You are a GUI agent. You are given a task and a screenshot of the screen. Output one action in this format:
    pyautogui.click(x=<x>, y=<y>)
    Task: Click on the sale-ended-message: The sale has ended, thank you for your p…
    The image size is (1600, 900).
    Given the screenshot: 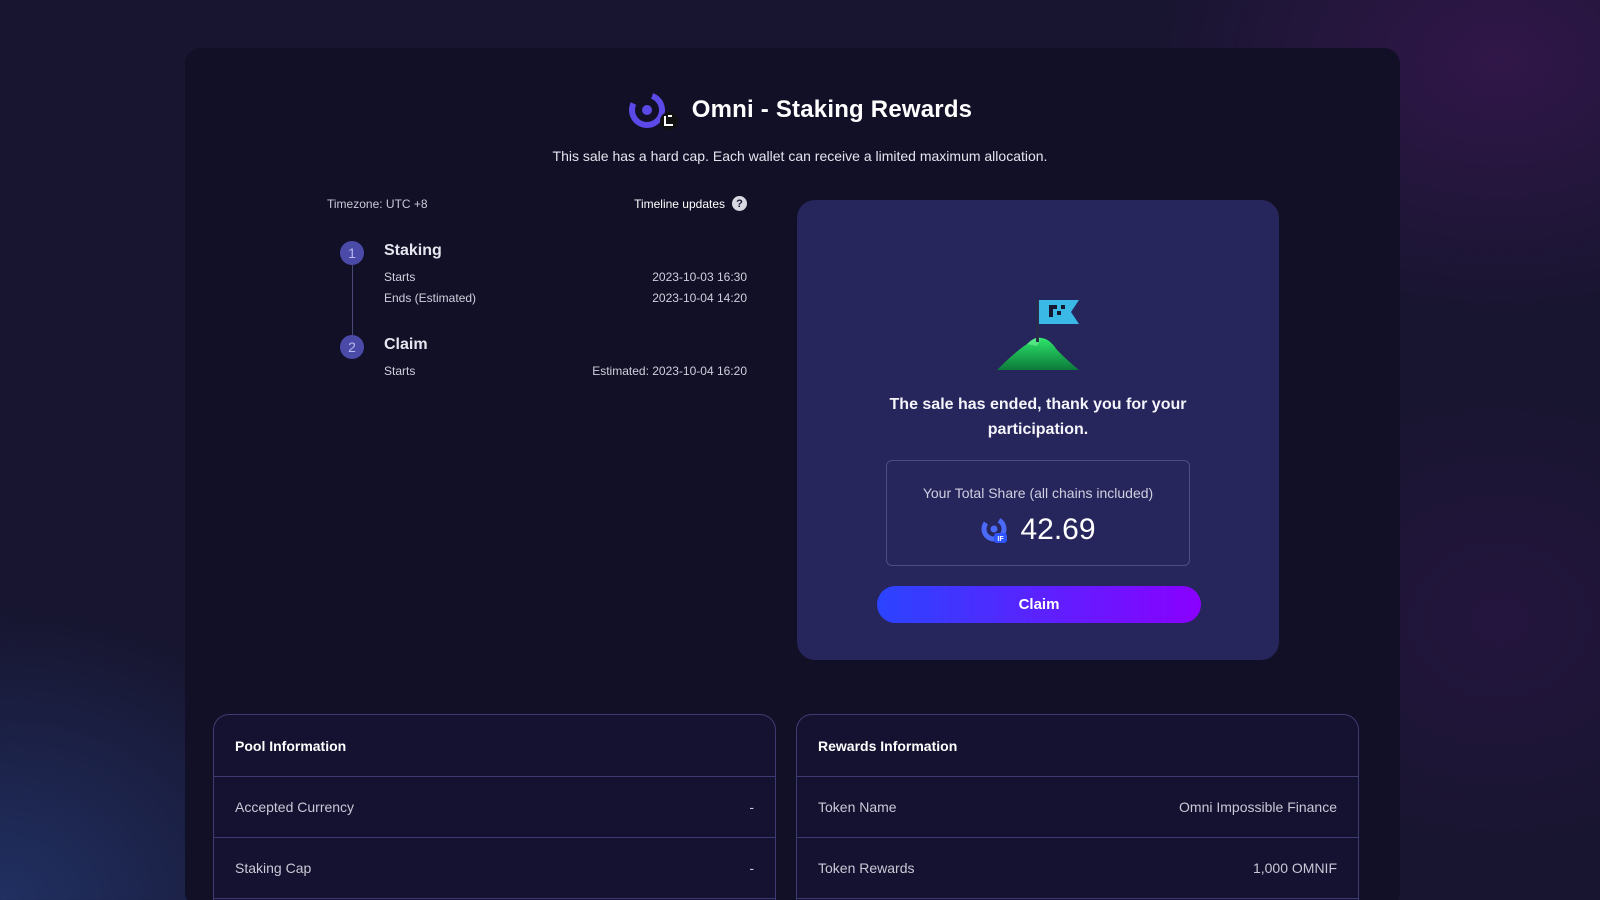 What is the action you would take?
    pyautogui.click(x=1038, y=417)
    